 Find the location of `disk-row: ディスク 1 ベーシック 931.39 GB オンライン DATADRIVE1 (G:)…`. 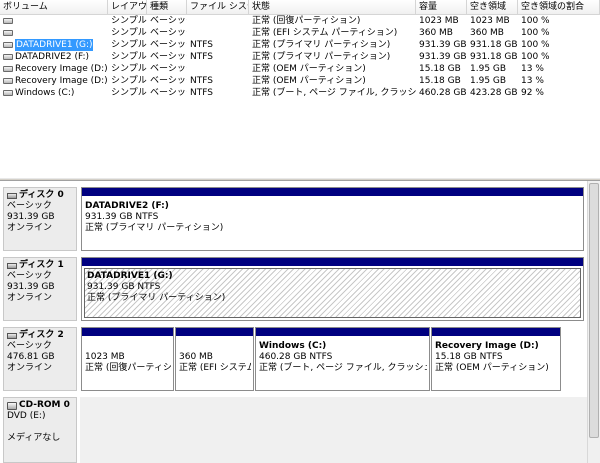

disk-row: ディスク 1 ベーシック 931.39 GB オンライン DATADRIVE1 (G:)… is located at coordinates (293, 289).